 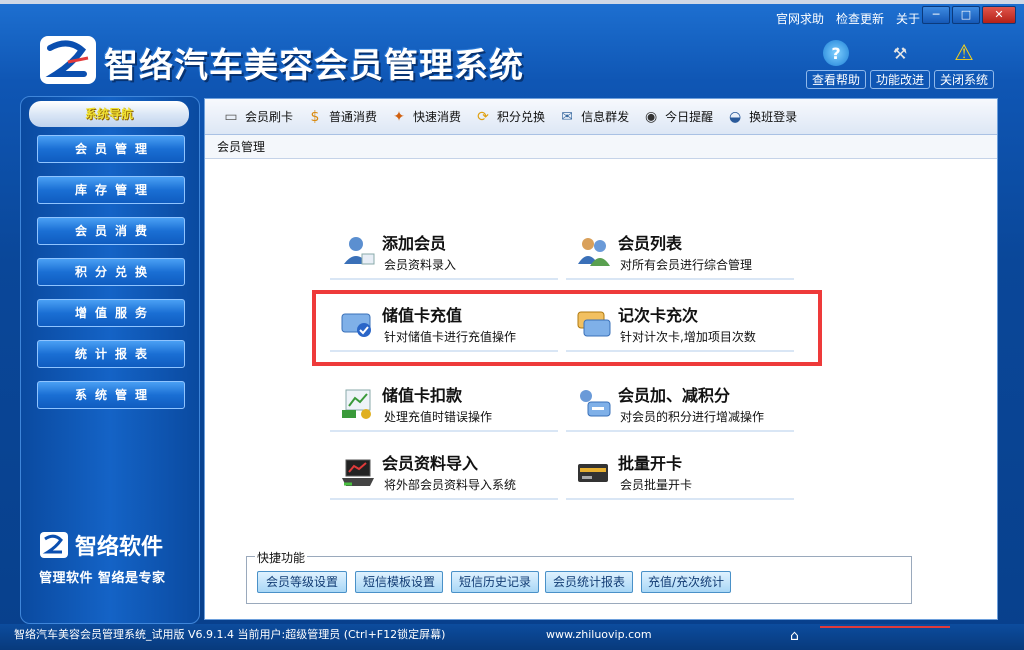 I want to click on tool-shift-login: ◒ 换班登录, so click(x=761, y=117).